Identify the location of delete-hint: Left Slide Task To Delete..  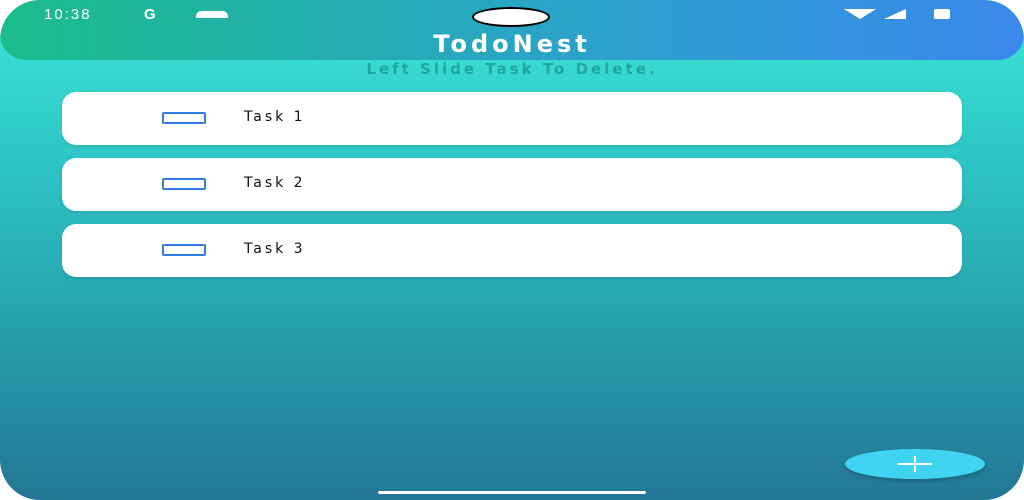
(512, 69).